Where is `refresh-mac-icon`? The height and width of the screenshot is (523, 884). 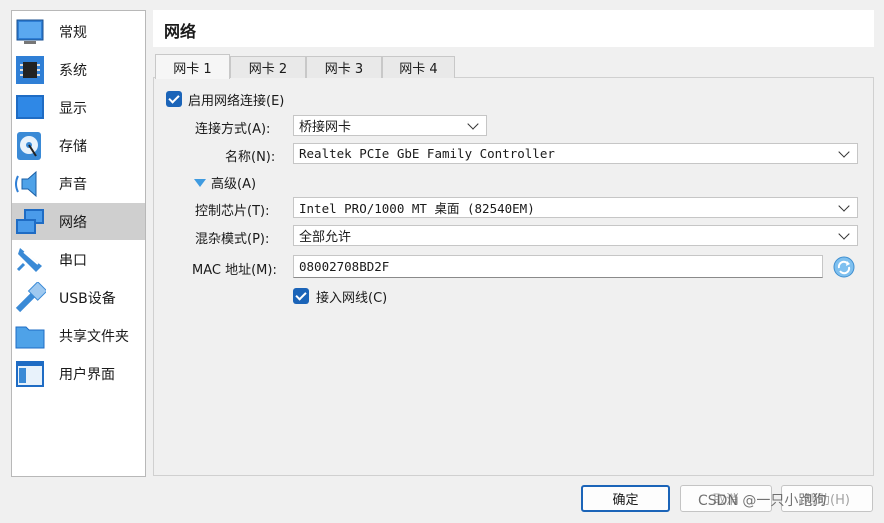 refresh-mac-icon is located at coordinates (844, 267).